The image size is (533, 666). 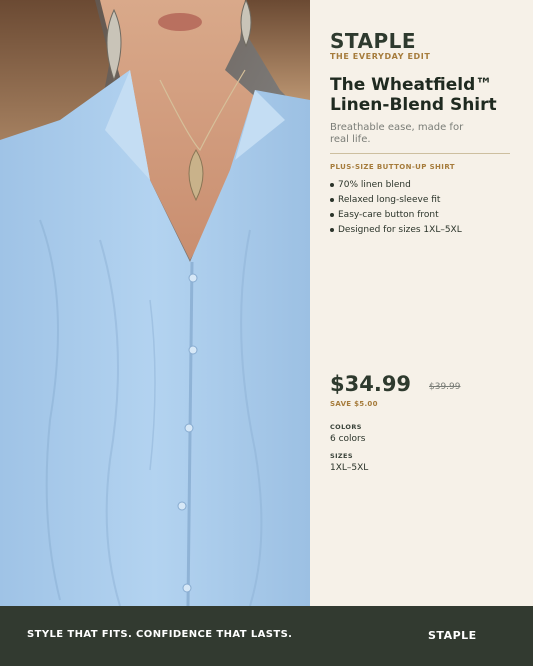 I want to click on original-price: $39.99, so click(x=445, y=387).